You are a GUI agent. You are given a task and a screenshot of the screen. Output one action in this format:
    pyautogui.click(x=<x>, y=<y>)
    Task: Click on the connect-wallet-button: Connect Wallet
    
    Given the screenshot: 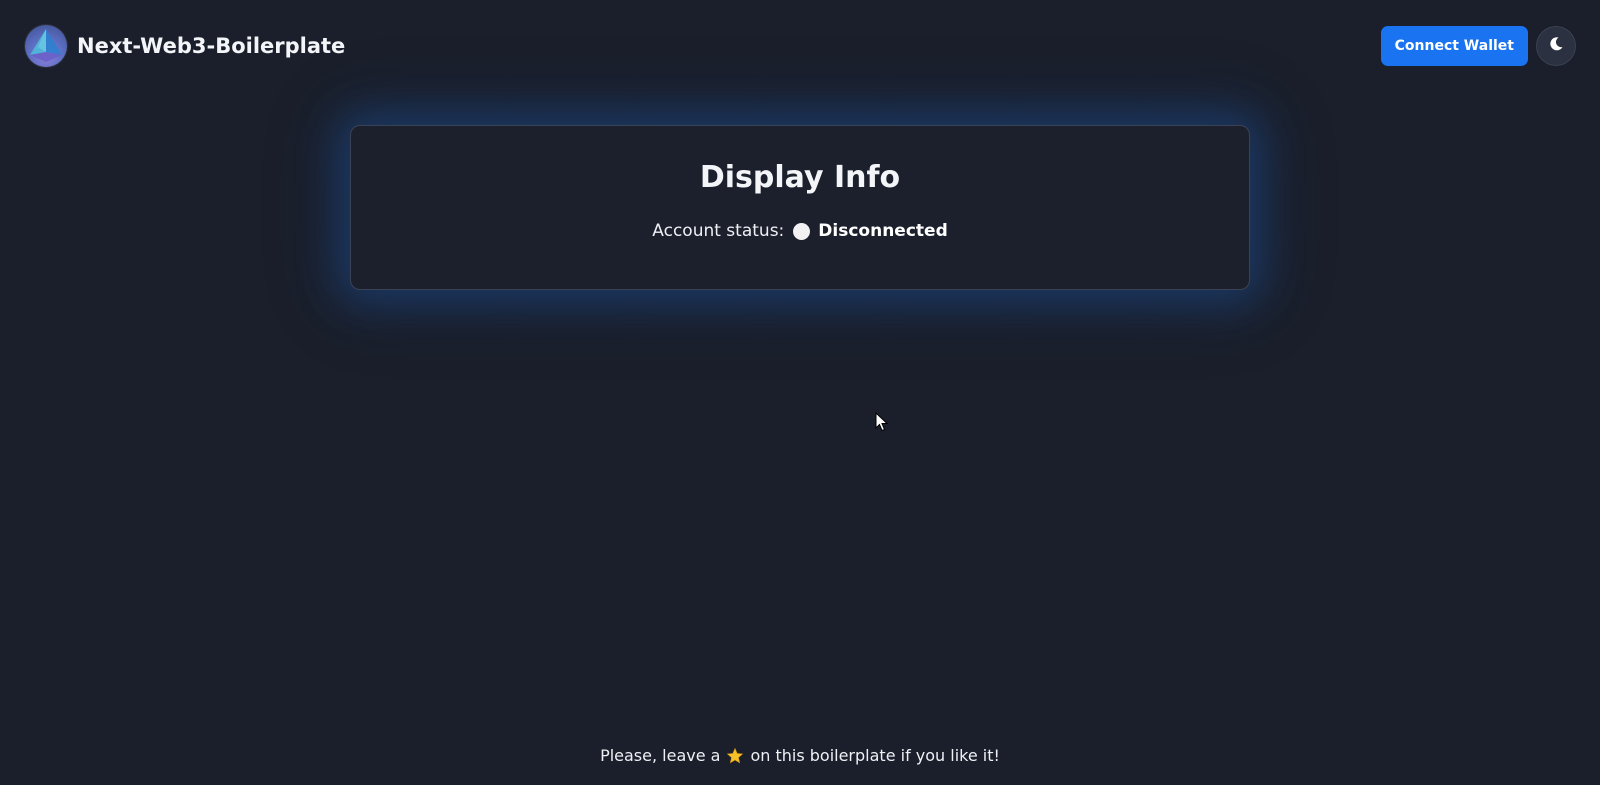 What is the action you would take?
    pyautogui.click(x=1454, y=46)
    